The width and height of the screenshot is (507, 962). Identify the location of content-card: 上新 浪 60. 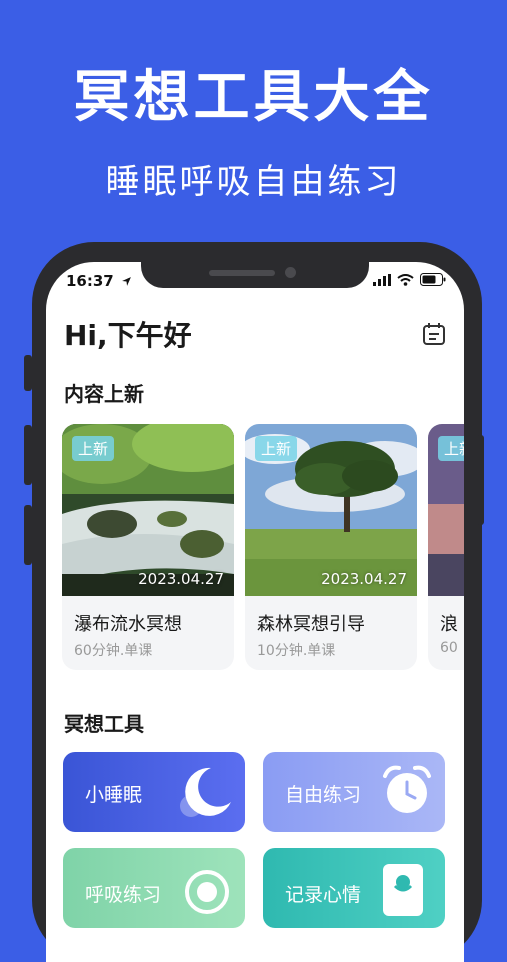
(446, 547).